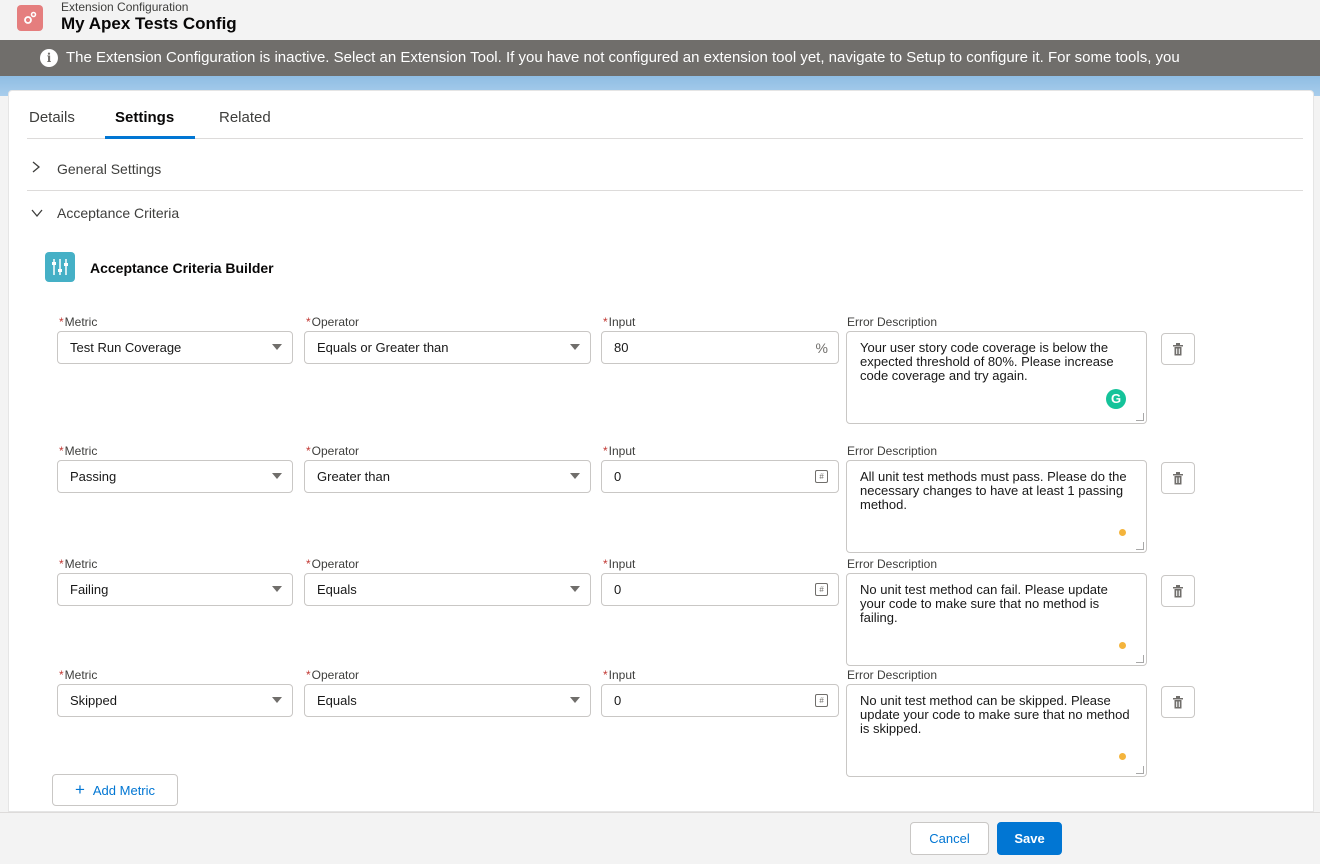 This screenshot has height=864, width=1320. Describe the element at coordinates (1029, 838) in the screenshot. I see `save-button: Save` at that location.